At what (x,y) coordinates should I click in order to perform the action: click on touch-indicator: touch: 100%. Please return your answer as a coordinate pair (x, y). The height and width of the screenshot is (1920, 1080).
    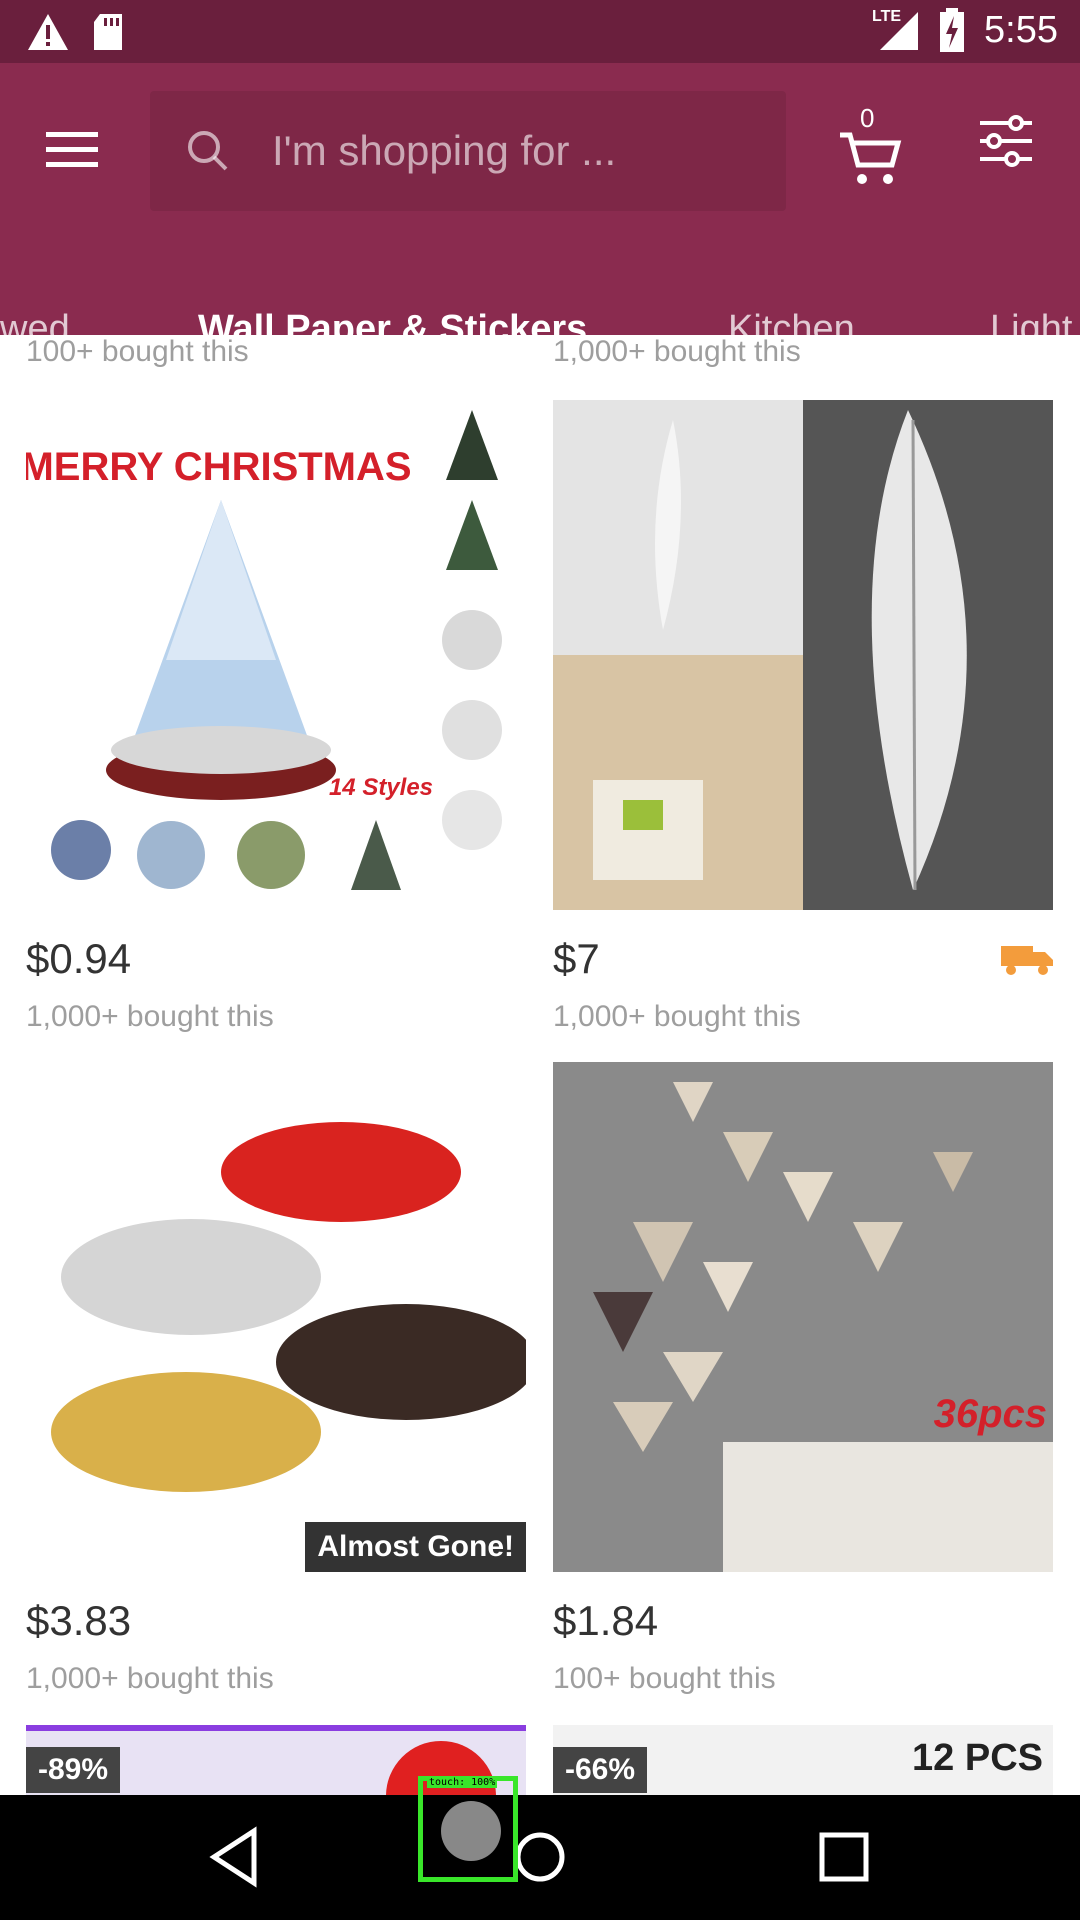
    Looking at the image, I should click on (468, 1829).